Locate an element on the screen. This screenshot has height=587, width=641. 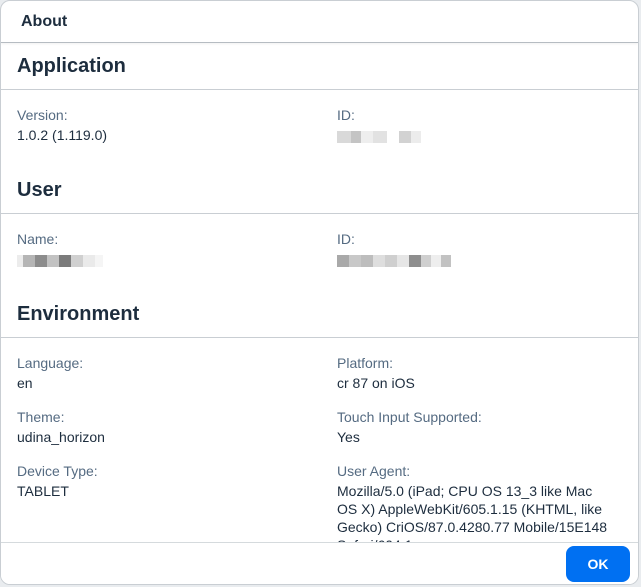
platform-label: Platform: is located at coordinates (365, 363).